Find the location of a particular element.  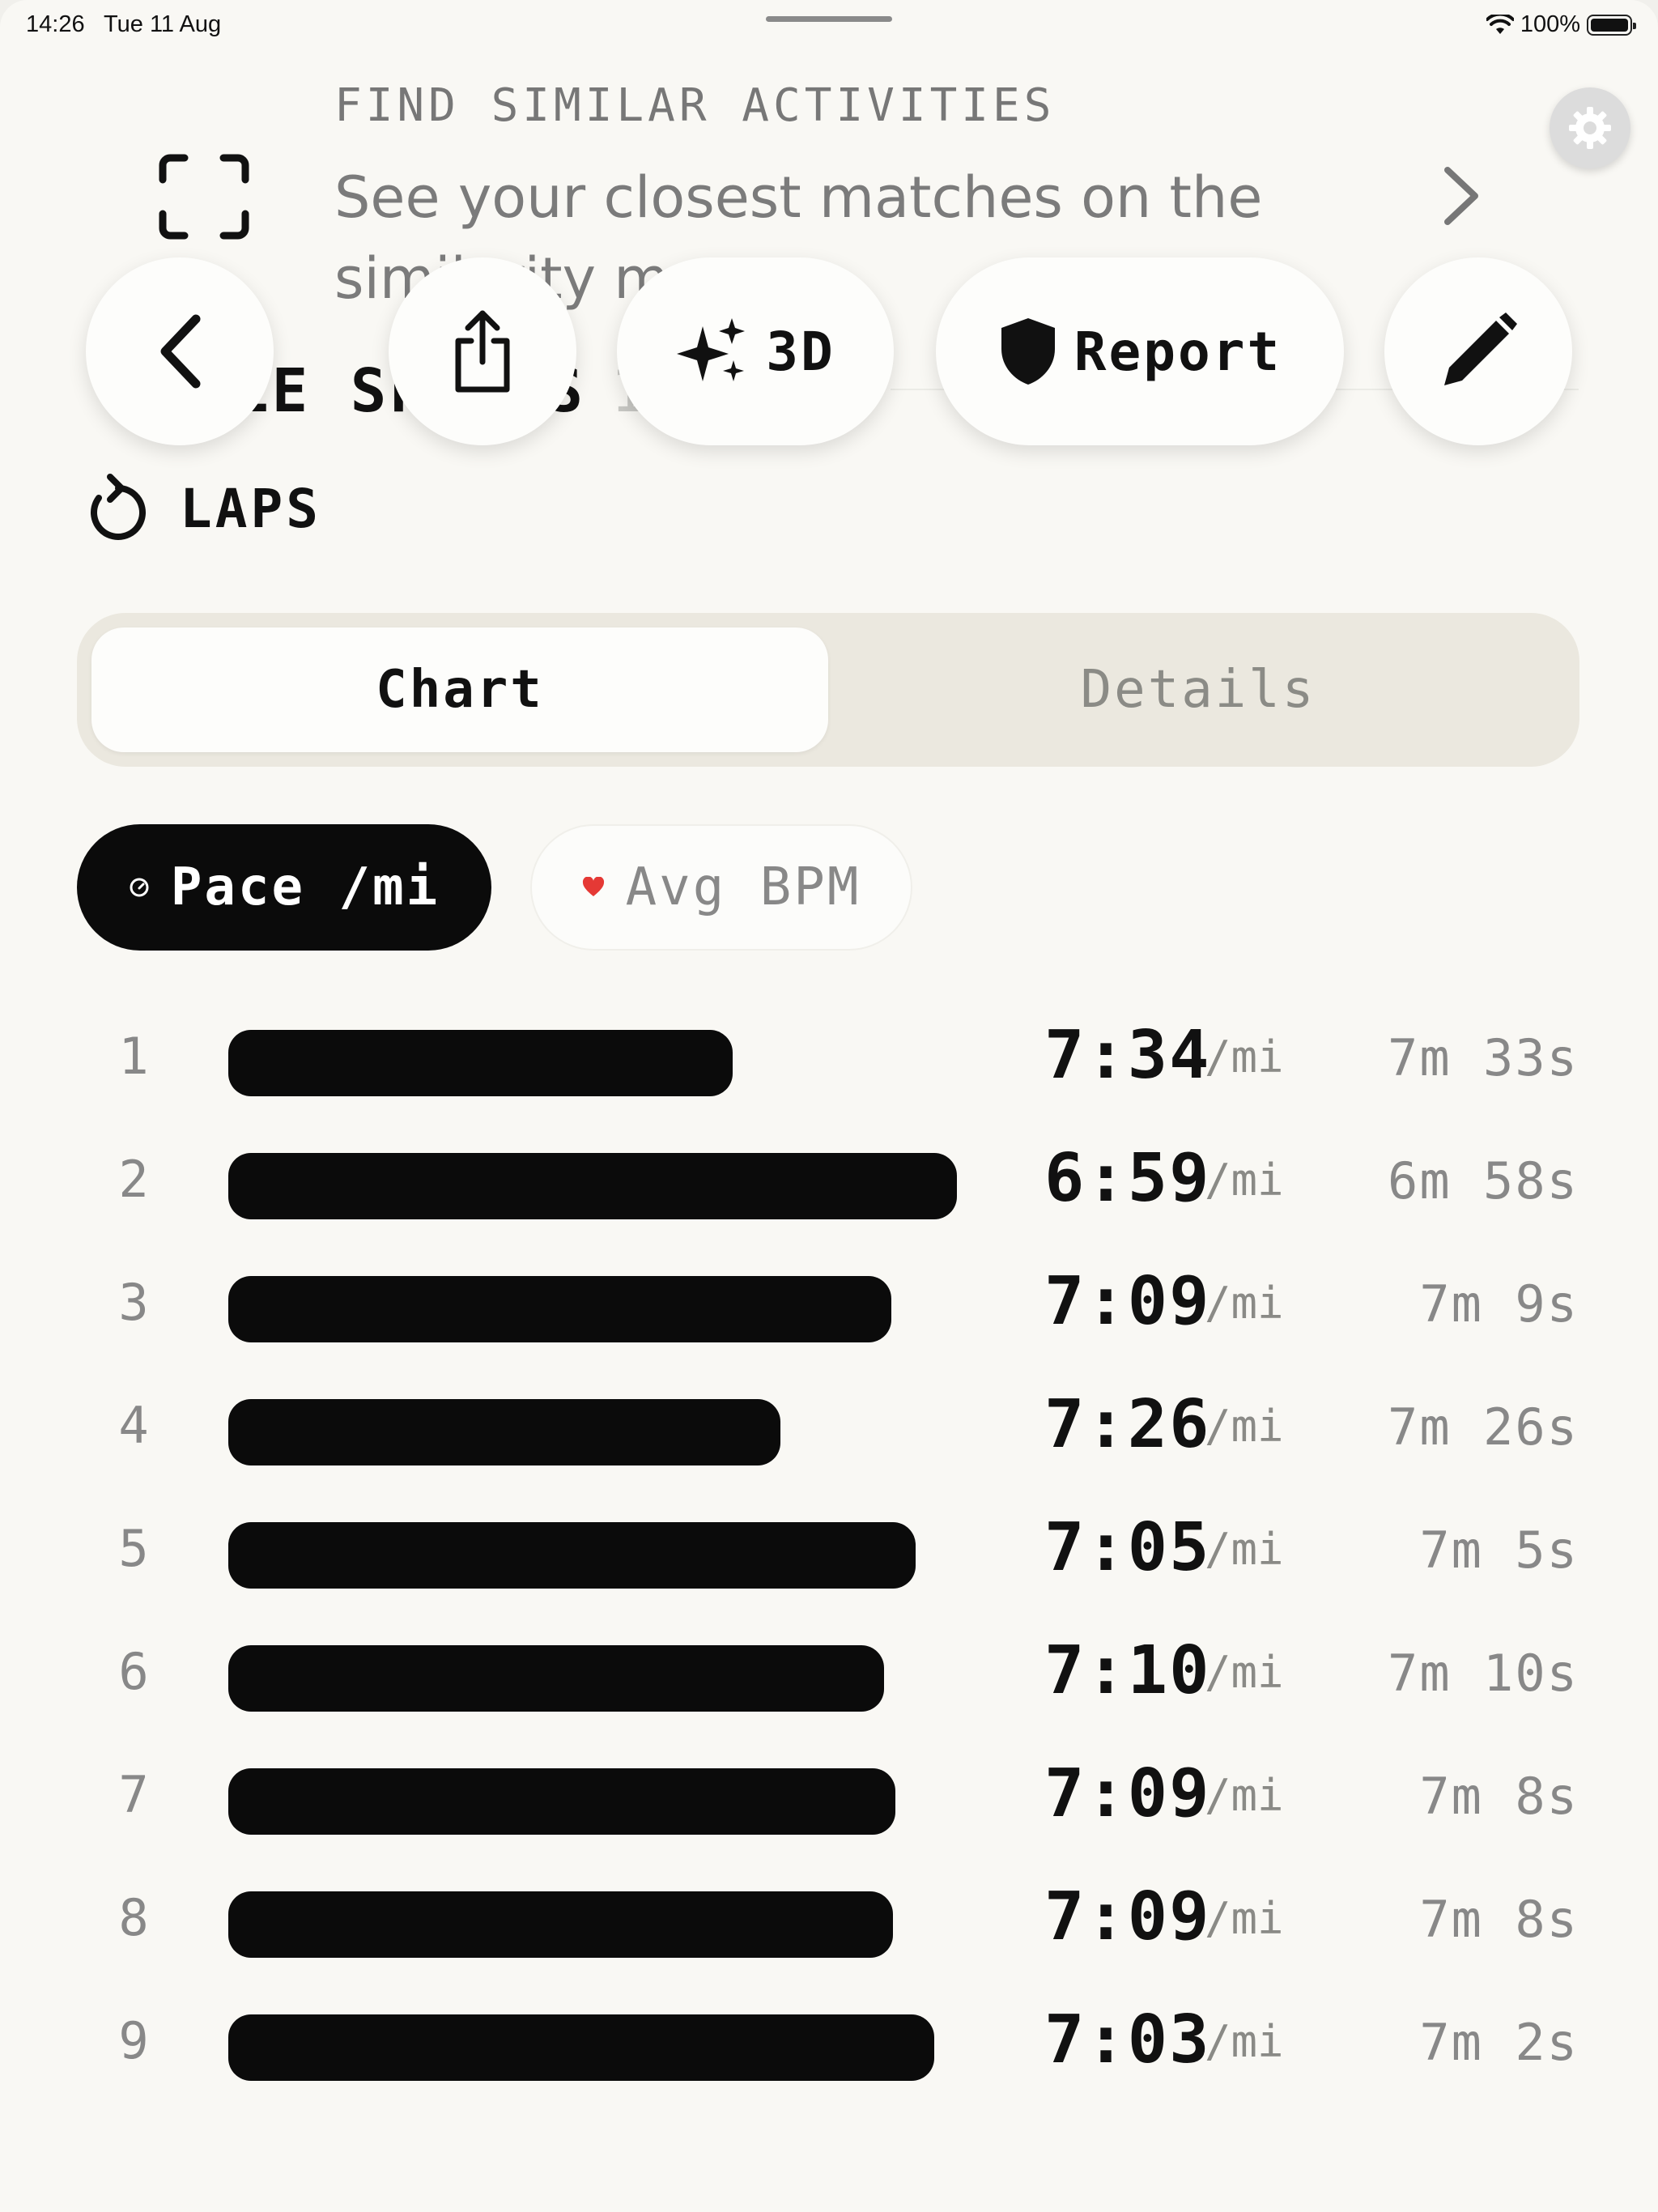

view-3d-label: 3D is located at coordinates (800, 351).